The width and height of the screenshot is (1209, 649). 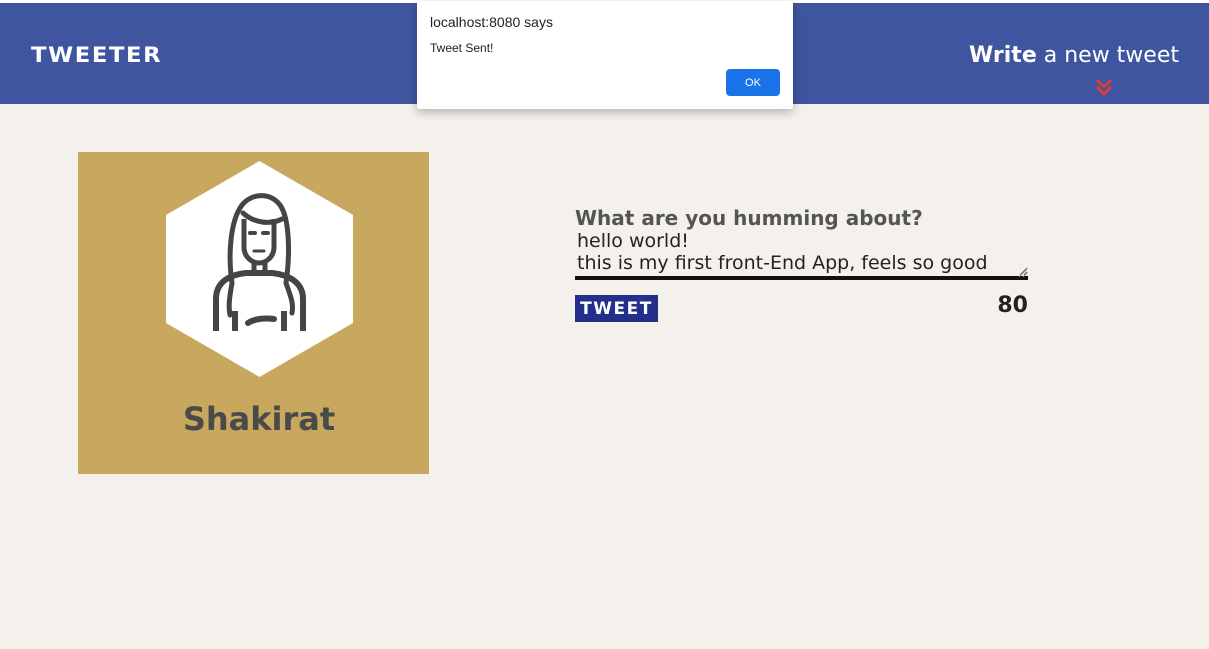 I want to click on double-chevron-down-icon, so click(x=1104, y=88).